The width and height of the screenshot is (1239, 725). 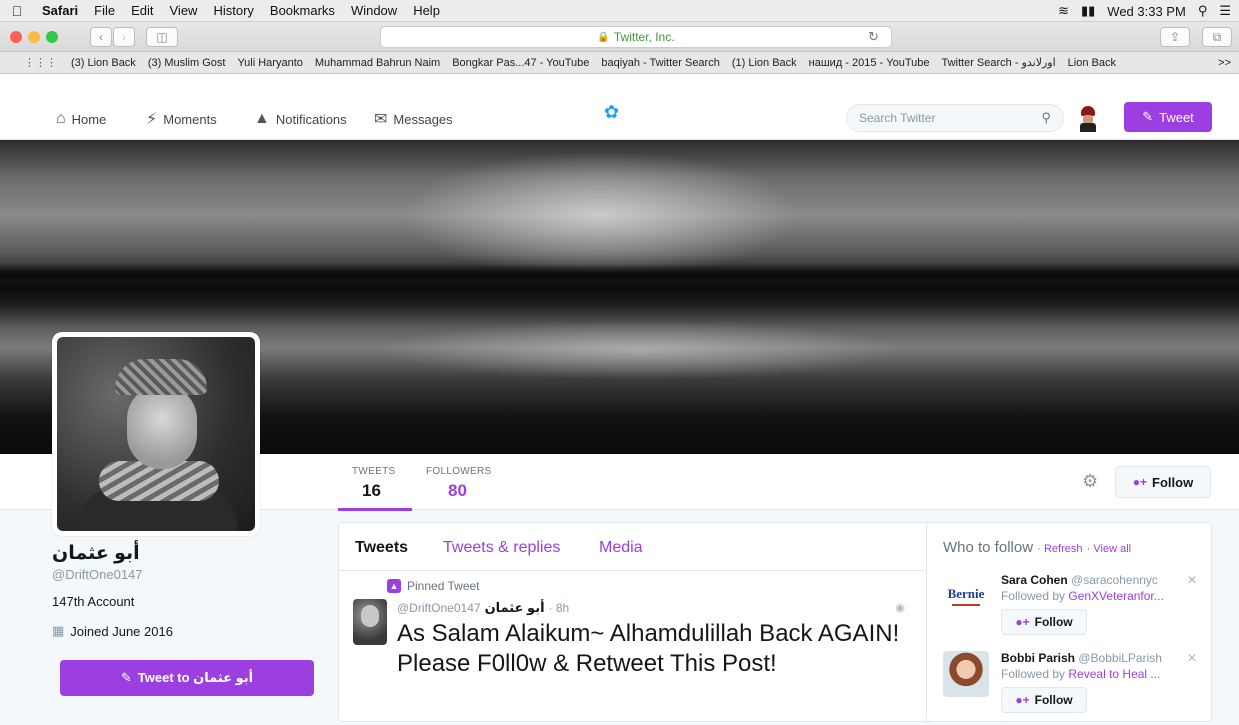 What do you see at coordinates (375, 488) in the screenshot?
I see `stat-tweets: TWEETS 16` at bounding box center [375, 488].